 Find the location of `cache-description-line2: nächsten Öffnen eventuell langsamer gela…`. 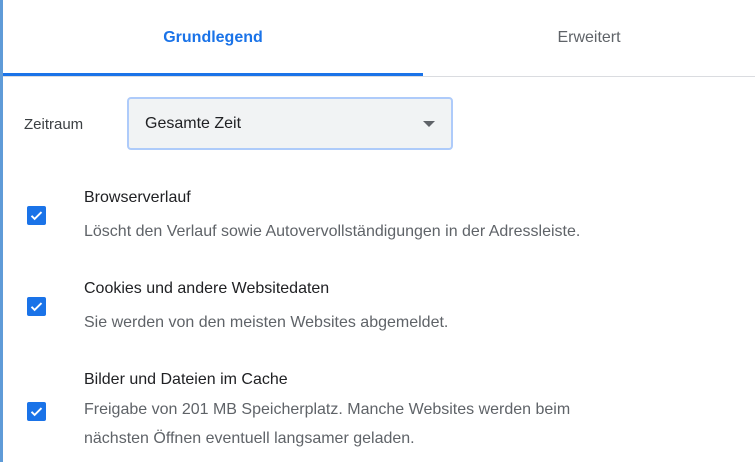

cache-description-line2: nächsten Öffnen eventuell langsamer gela… is located at coordinates (249, 438).